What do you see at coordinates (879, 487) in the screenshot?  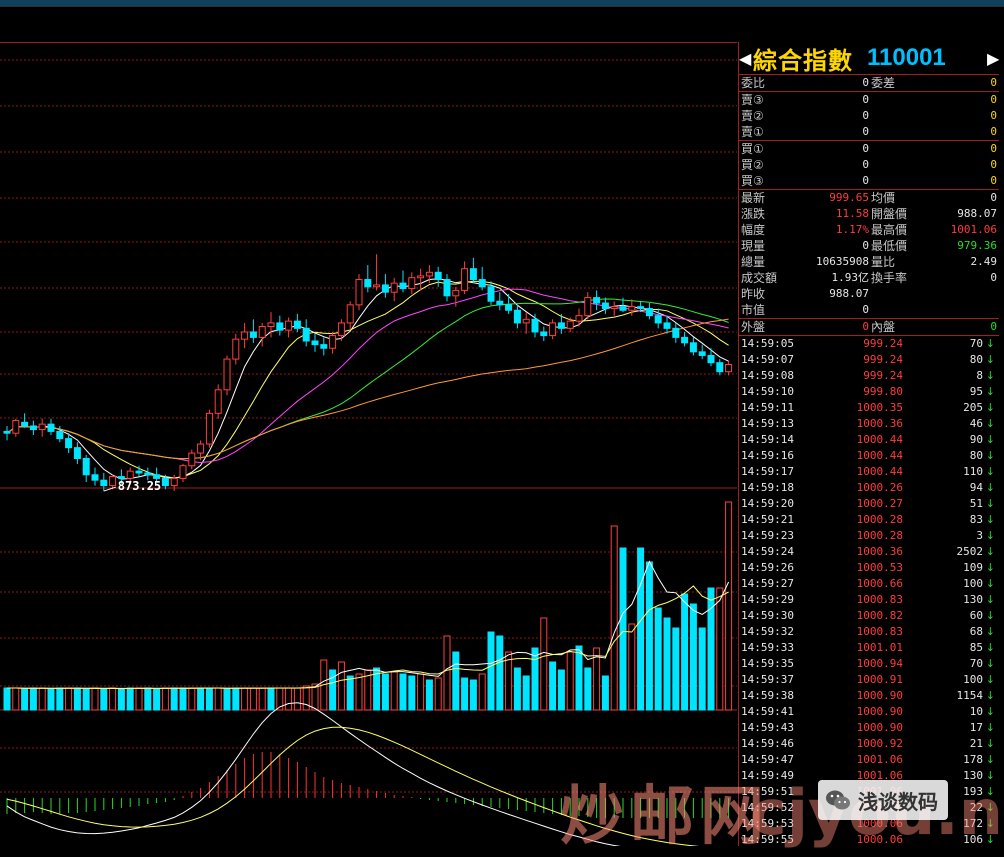 I see `trade-price: 1000.26` at bounding box center [879, 487].